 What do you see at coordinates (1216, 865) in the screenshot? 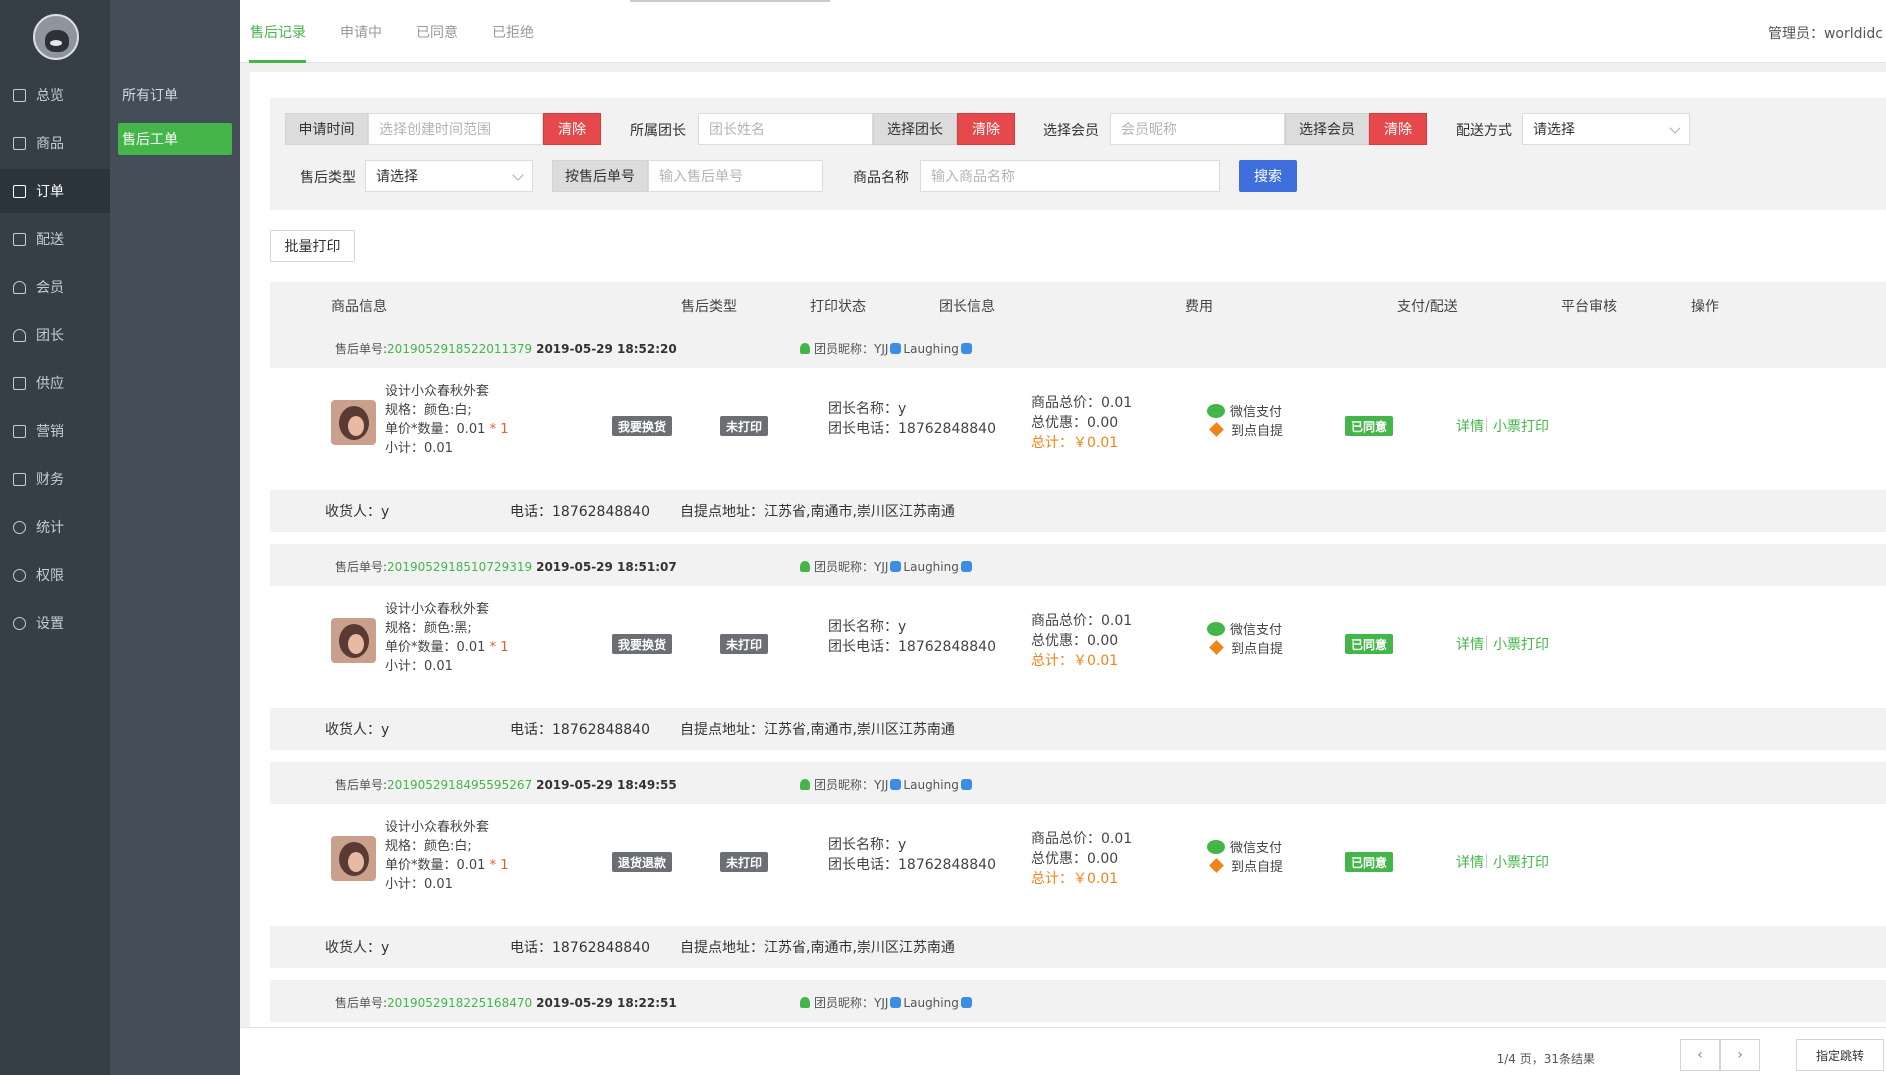
I see `pickup-box-icon` at bounding box center [1216, 865].